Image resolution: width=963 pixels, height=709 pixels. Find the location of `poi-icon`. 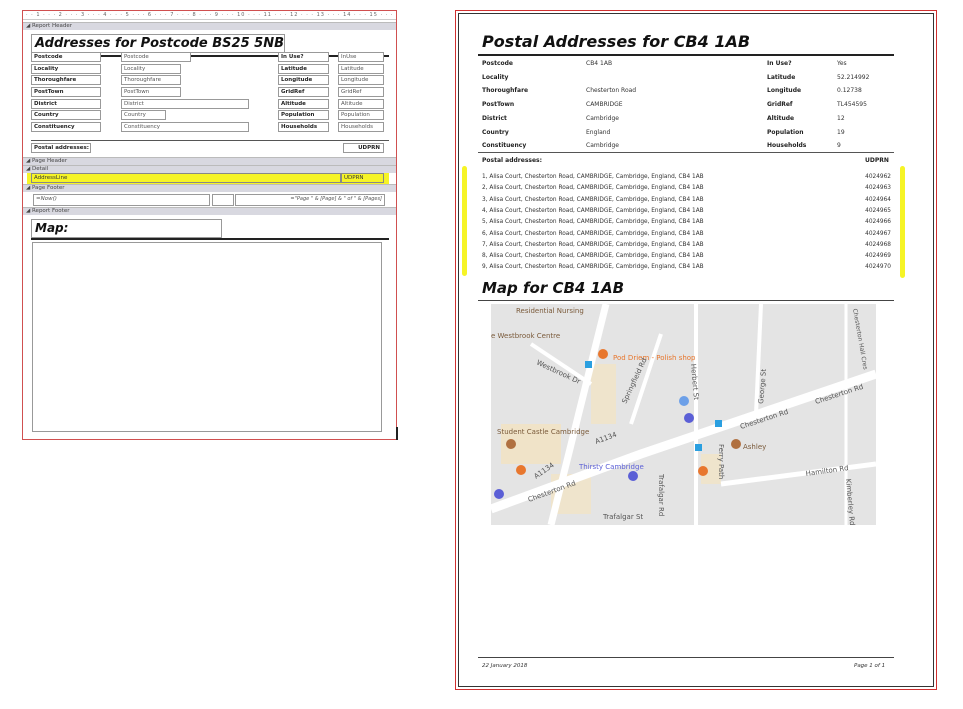

poi-icon is located at coordinates (499, 494).